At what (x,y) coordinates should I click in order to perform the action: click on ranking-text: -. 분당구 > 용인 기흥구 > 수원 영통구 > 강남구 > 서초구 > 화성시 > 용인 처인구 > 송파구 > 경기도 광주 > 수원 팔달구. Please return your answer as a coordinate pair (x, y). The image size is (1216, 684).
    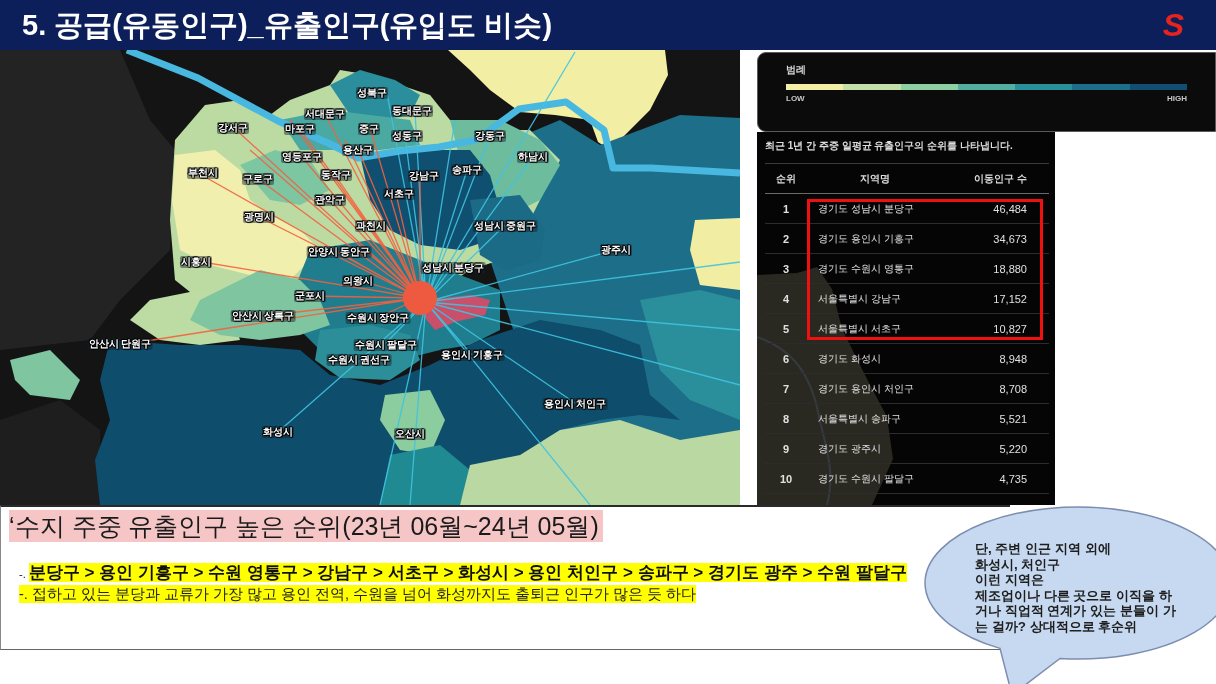
    Looking at the image, I should click on (463, 573).